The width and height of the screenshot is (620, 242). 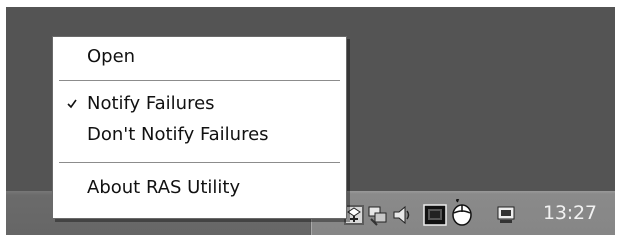 I want to click on computer-icon, so click(x=506, y=215).